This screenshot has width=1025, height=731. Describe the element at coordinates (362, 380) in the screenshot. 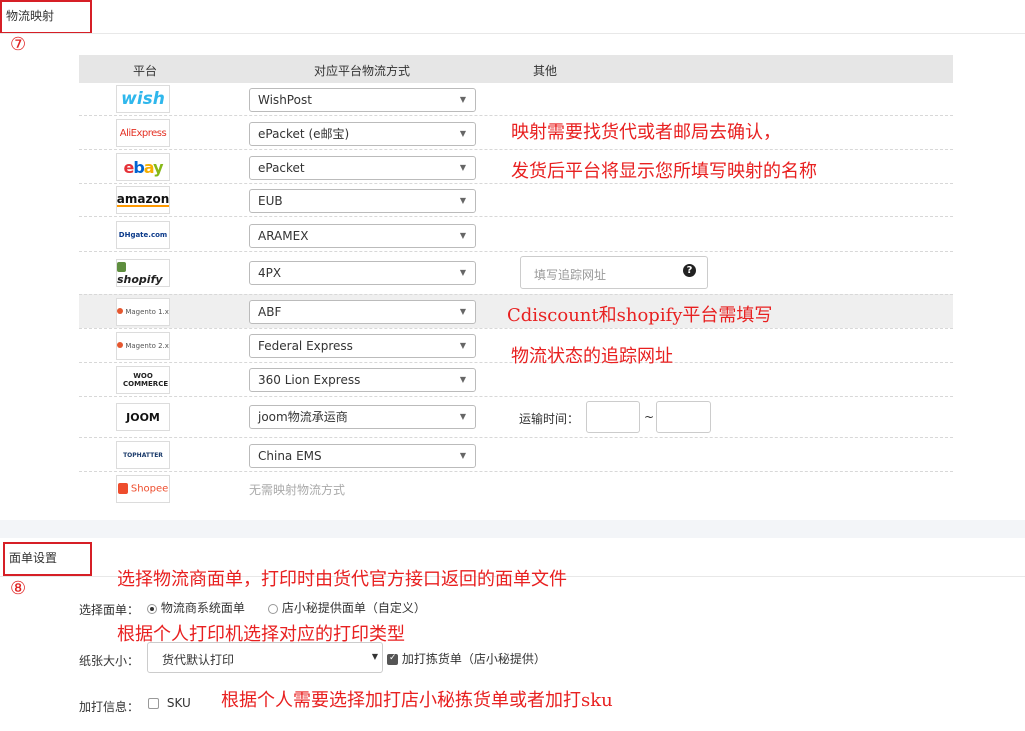

I see `method-select-woocommerce: 360 Lion Express ▼` at that location.